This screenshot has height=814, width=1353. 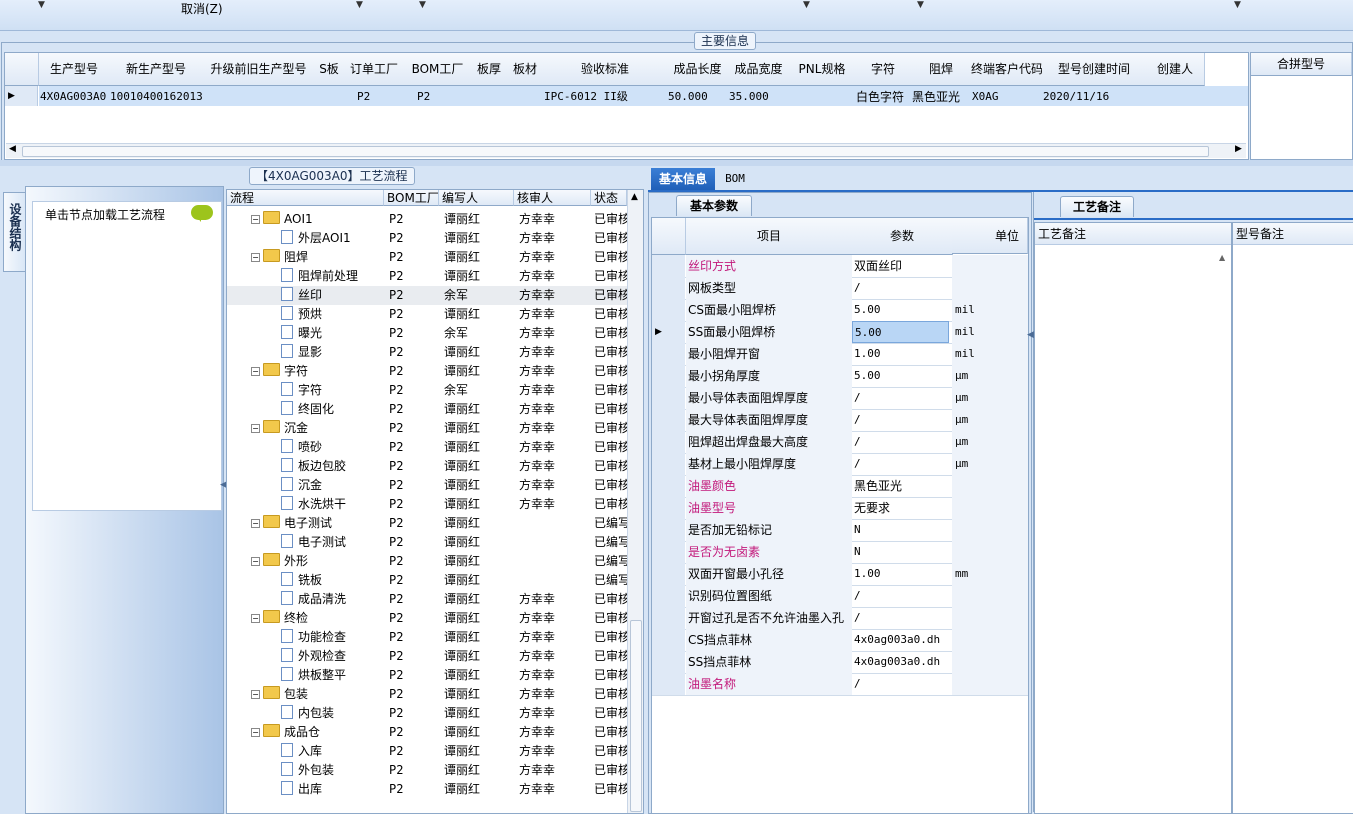 What do you see at coordinates (1292, 518) in the screenshot?
I see `model-remarks-box: 型号备注` at bounding box center [1292, 518].